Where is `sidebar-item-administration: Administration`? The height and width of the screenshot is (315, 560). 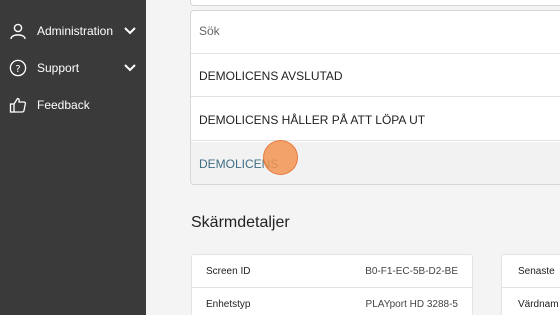
sidebar-item-administration: Administration is located at coordinates (73, 31).